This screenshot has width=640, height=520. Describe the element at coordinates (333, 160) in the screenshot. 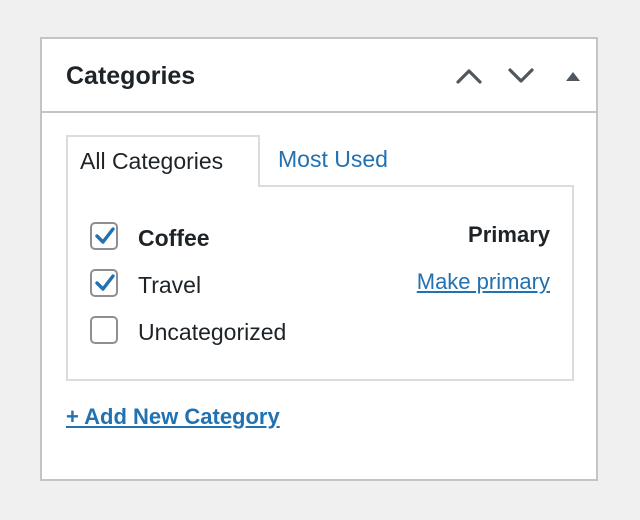

I see `tab-most-used: Most Used` at that location.